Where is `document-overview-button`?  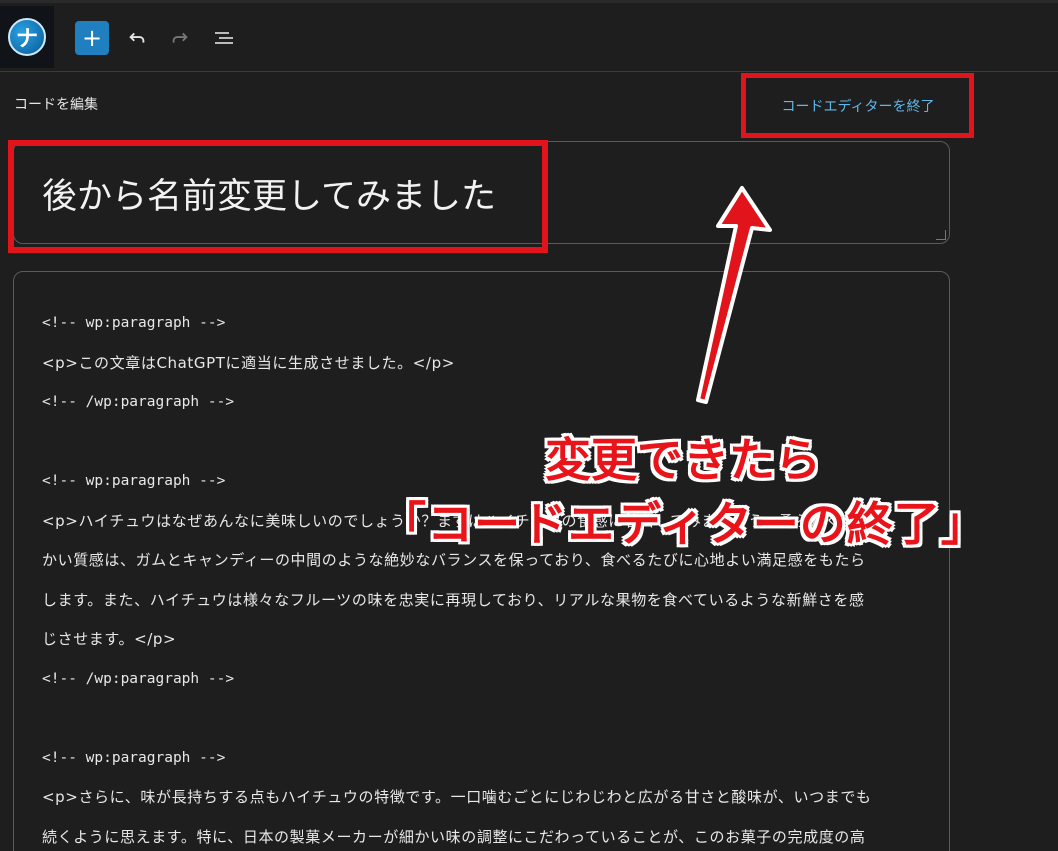 document-overview-button is located at coordinates (224, 38).